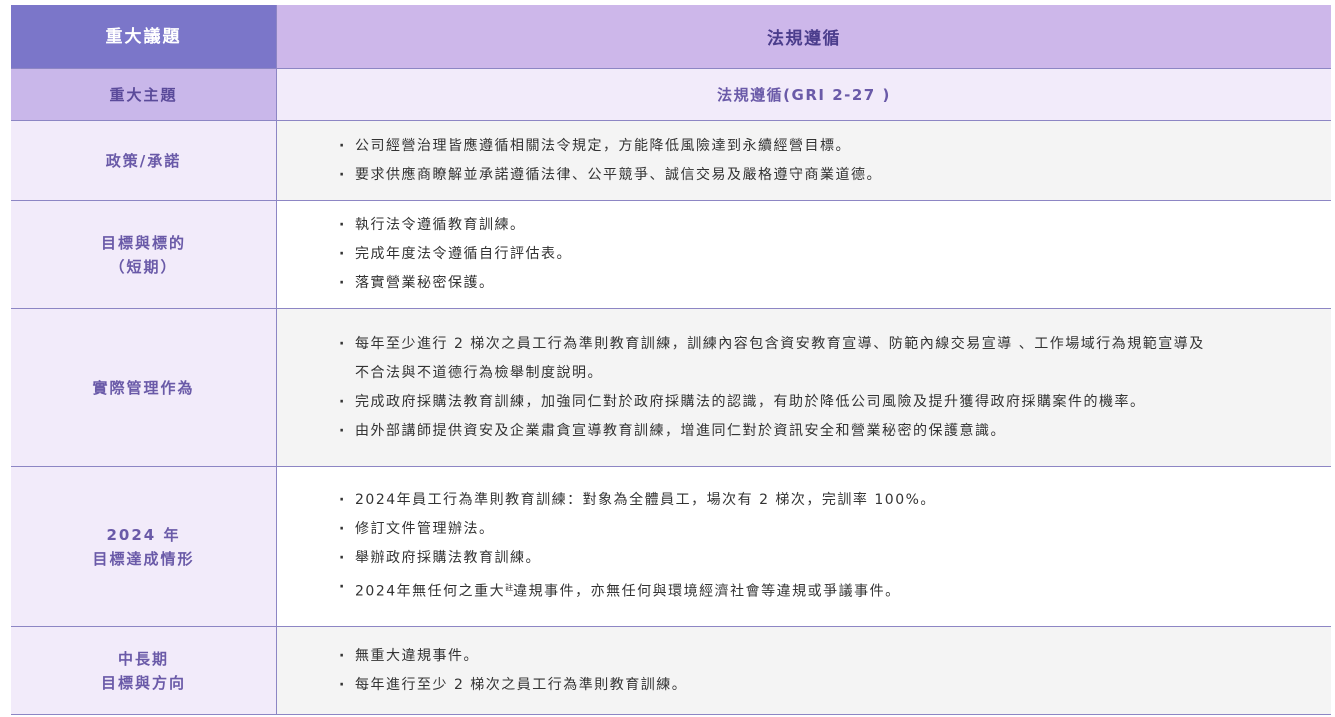 The height and width of the screenshot is (717, 1335). What do you see at coordinates (835, 529) in the screenshot?
I see `list-item: 修訂文件管理辦法。` at bounding box center [835, 529].